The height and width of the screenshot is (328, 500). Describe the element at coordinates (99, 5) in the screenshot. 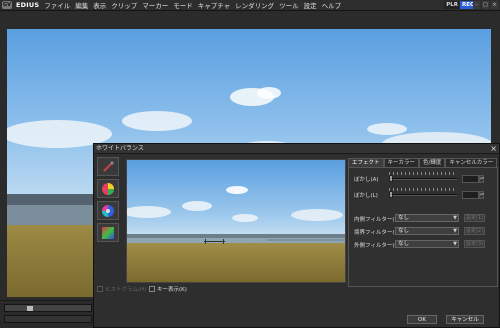

I see `menu-view: 表示` at that location.